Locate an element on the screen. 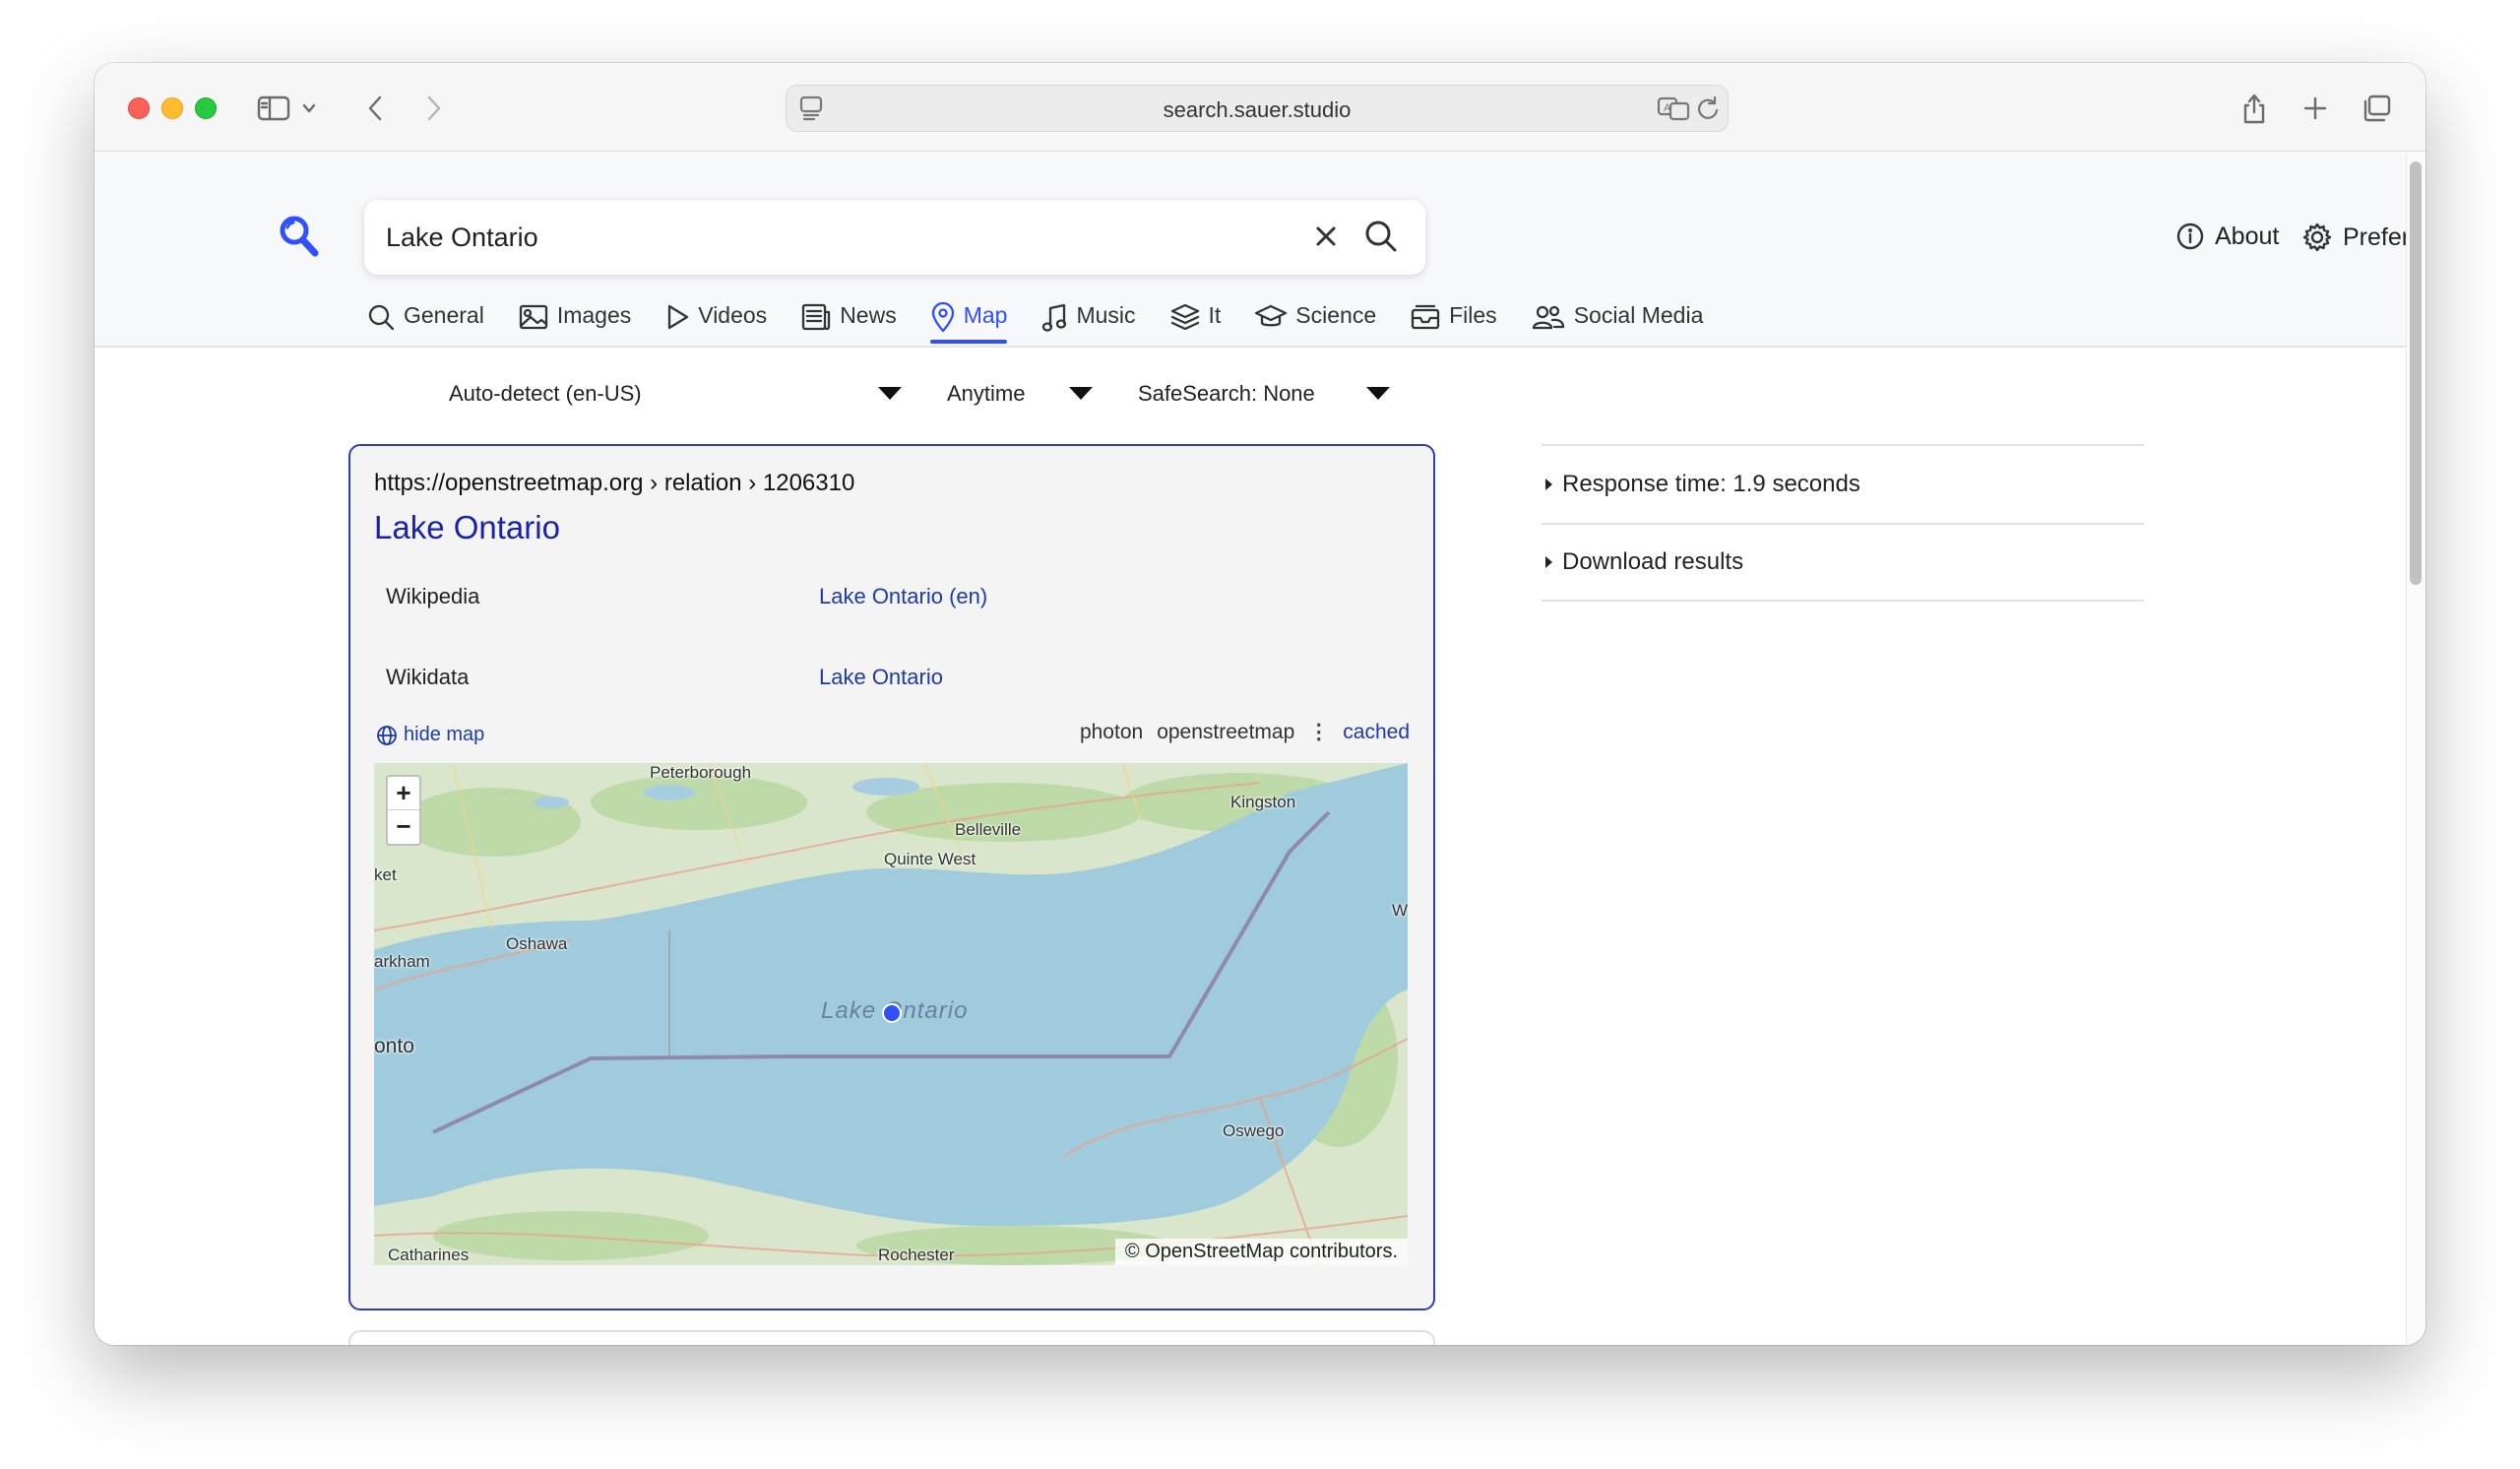 This screenshot has width=2520, height=1469. result-title: Lake Ontario is located at coordinates (467, 528).